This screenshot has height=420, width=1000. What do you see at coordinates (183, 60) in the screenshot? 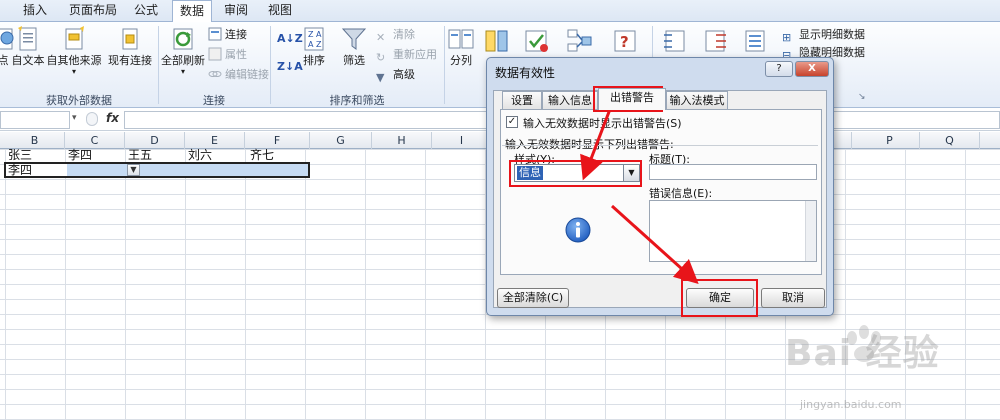
I see `refresh-all-label: 全部刷新` at bounding box center [183, 60].